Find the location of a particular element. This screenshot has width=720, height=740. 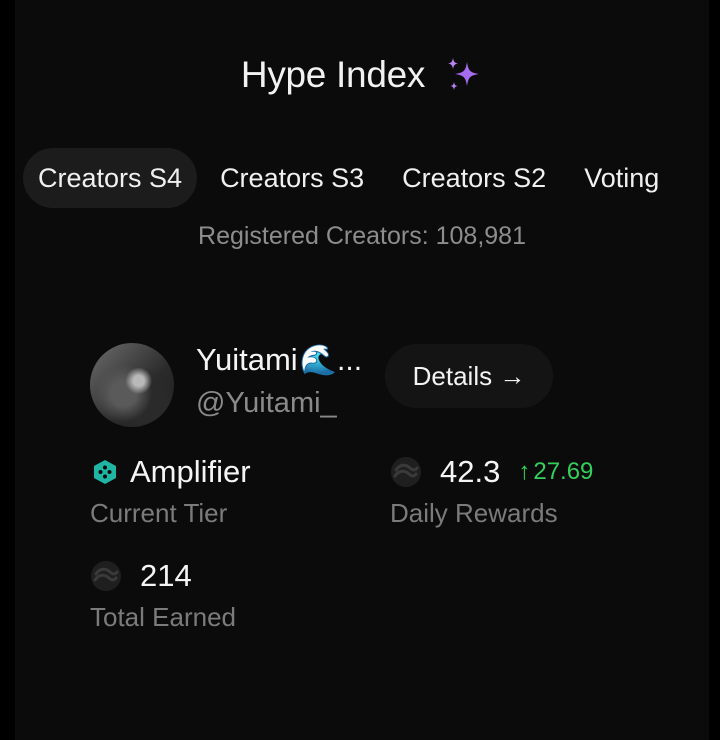

creator-name-text: Yuitami is located at coordinates (247, 359).